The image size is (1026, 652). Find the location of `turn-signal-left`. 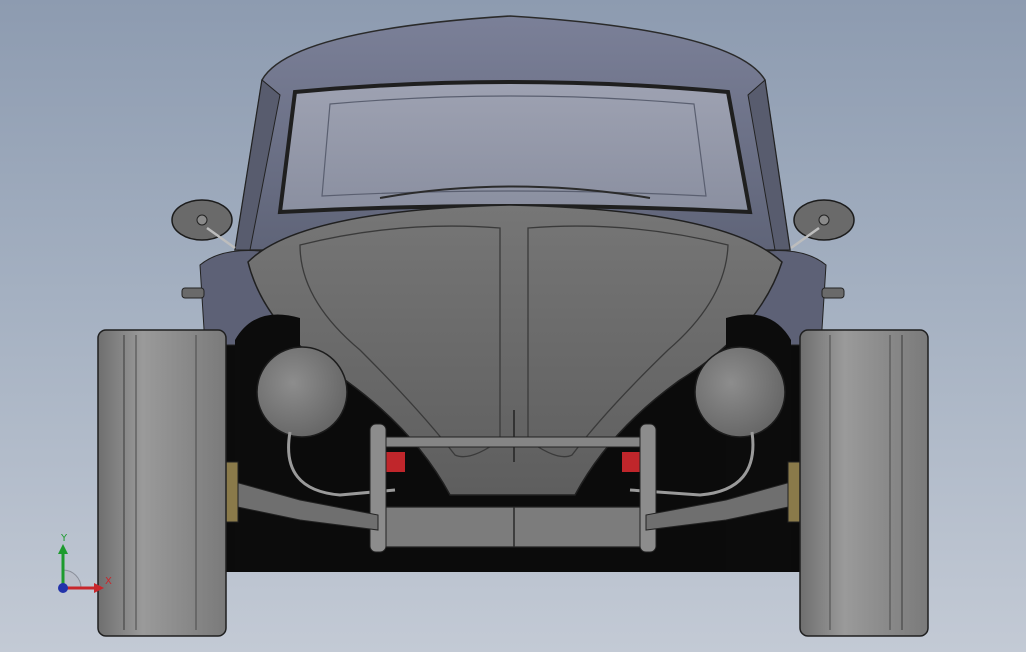

turn-signal-left is located at coordinates (193, 293).